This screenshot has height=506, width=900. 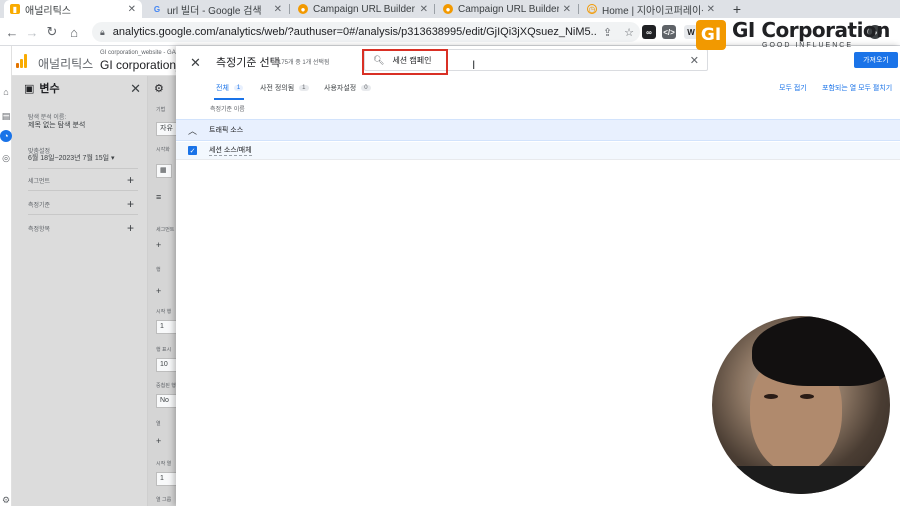 I want to click on text-cursor-icon: I, so click(x=474, y=65).